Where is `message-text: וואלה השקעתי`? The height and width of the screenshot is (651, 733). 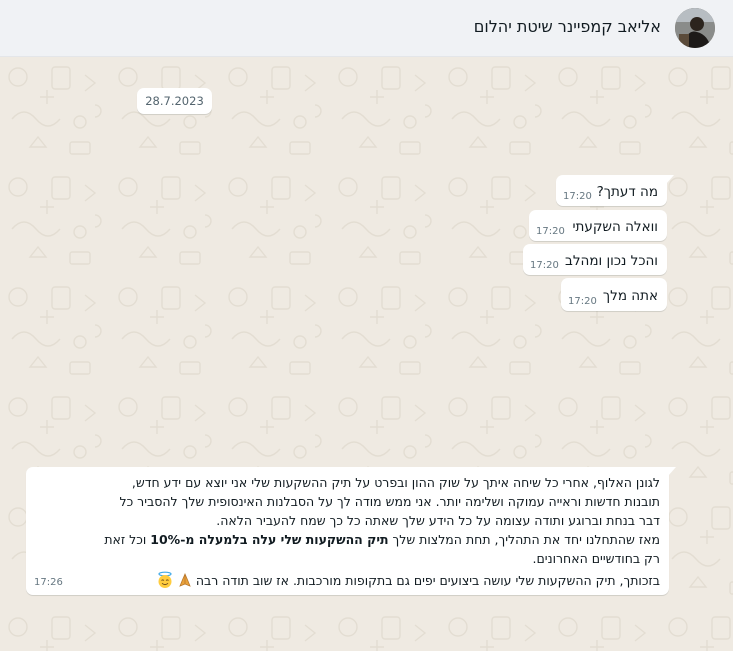
message-text: וואלה השקעתי is located at coordinates (615, 227).